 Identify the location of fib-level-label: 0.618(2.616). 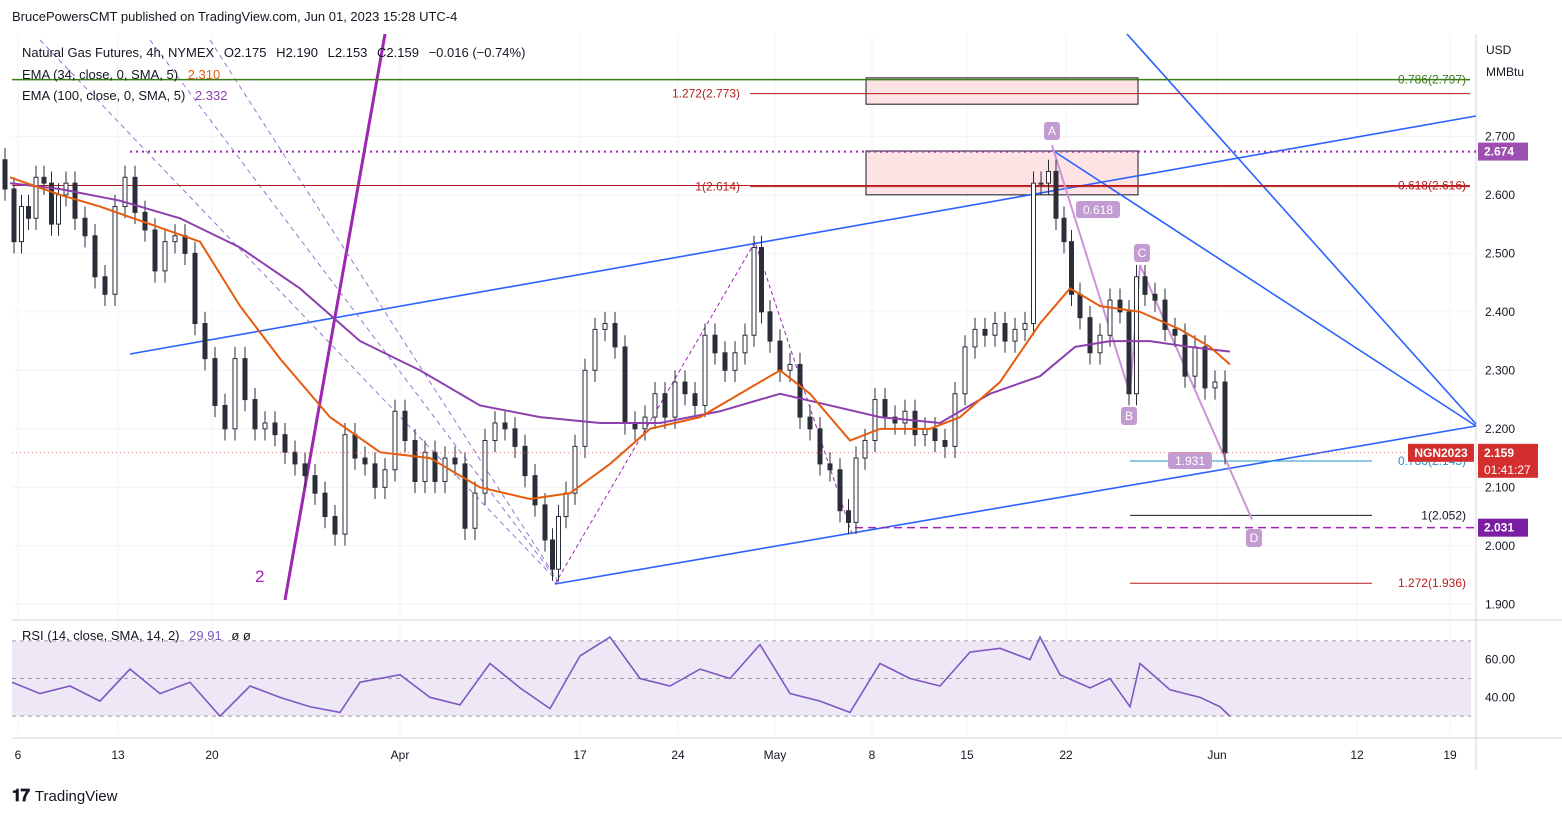
(1432, 185).